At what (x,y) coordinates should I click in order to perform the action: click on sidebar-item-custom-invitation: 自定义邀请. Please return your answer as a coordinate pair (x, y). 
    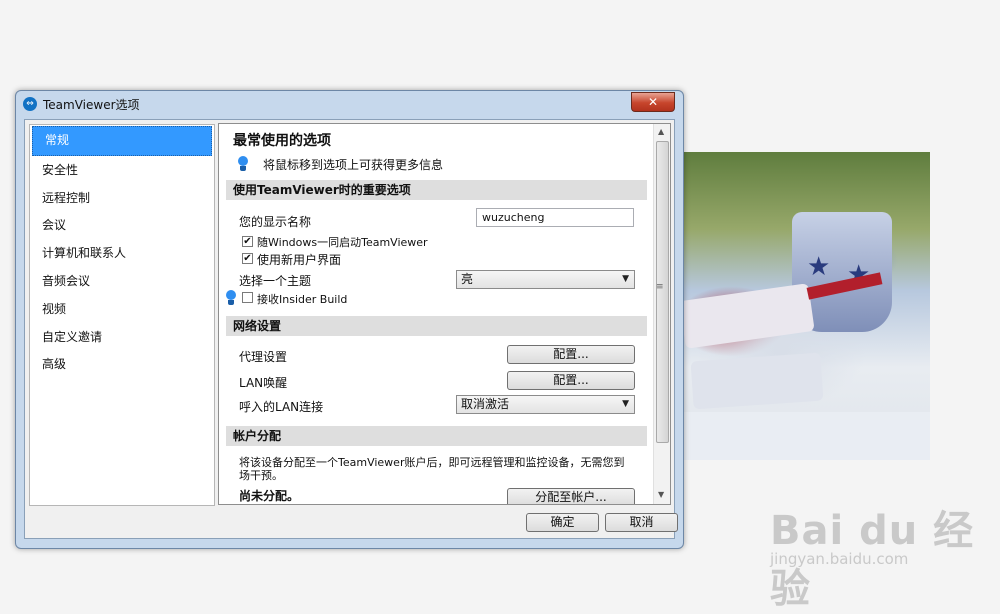
    Looking at the image, I should click on (122, 338).